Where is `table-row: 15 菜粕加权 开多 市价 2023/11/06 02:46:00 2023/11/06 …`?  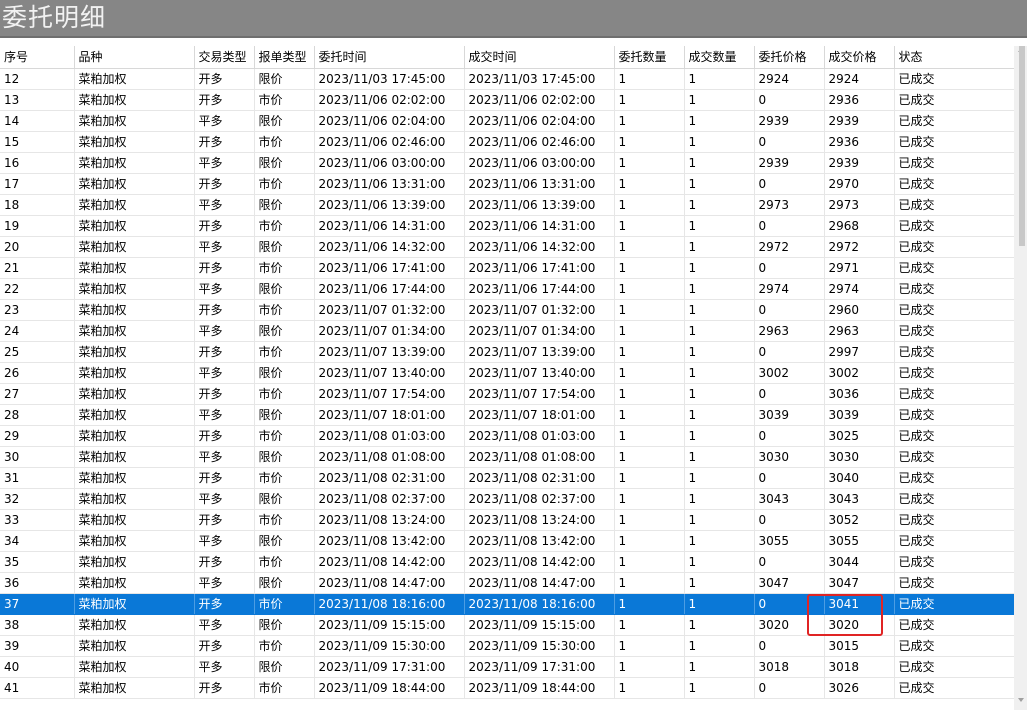 table-row: 15 菜粕加权 开多 市价 2023/11/06 02:46:00 2023/11/06 … is located at coordinates (507, 142).